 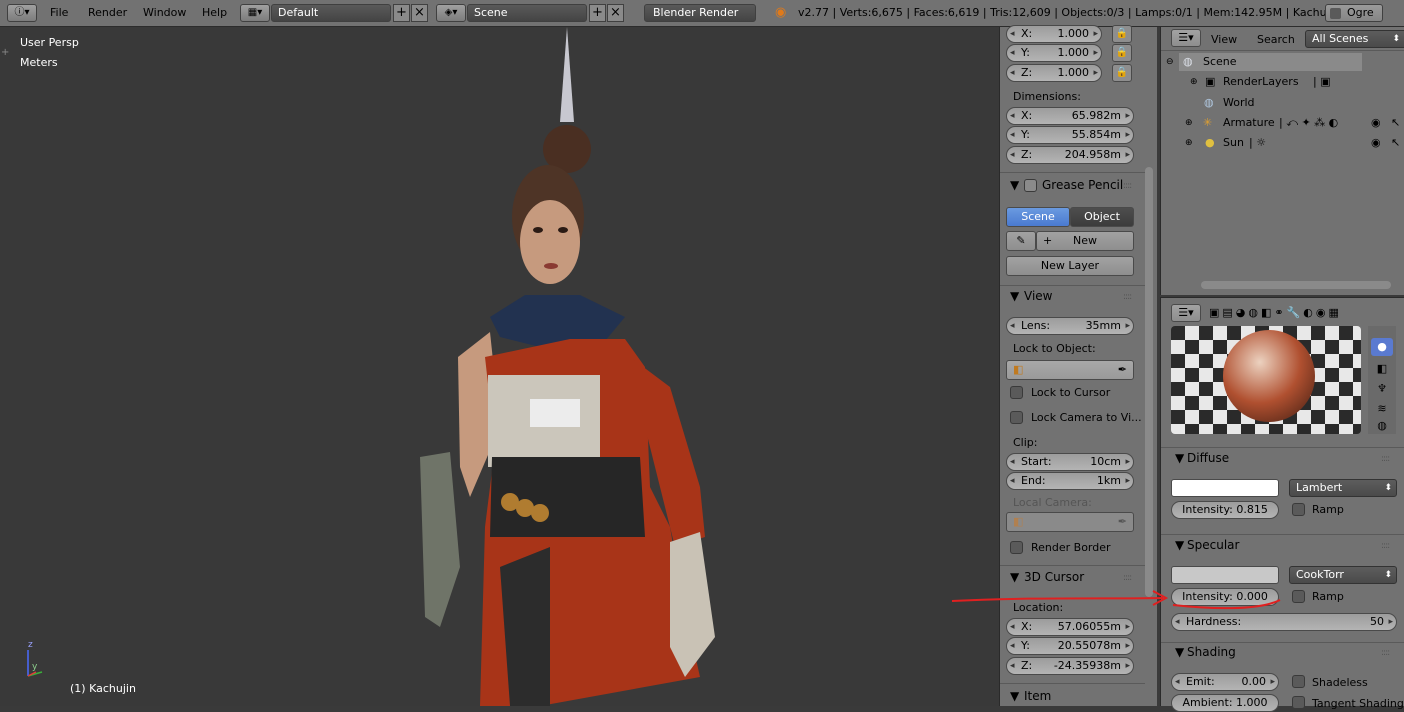 What do you see at coordinates (1179, 458) in the screenshot?
I see `diffuse-collapse-icon: ▼` at bounding box center [1179, 458].